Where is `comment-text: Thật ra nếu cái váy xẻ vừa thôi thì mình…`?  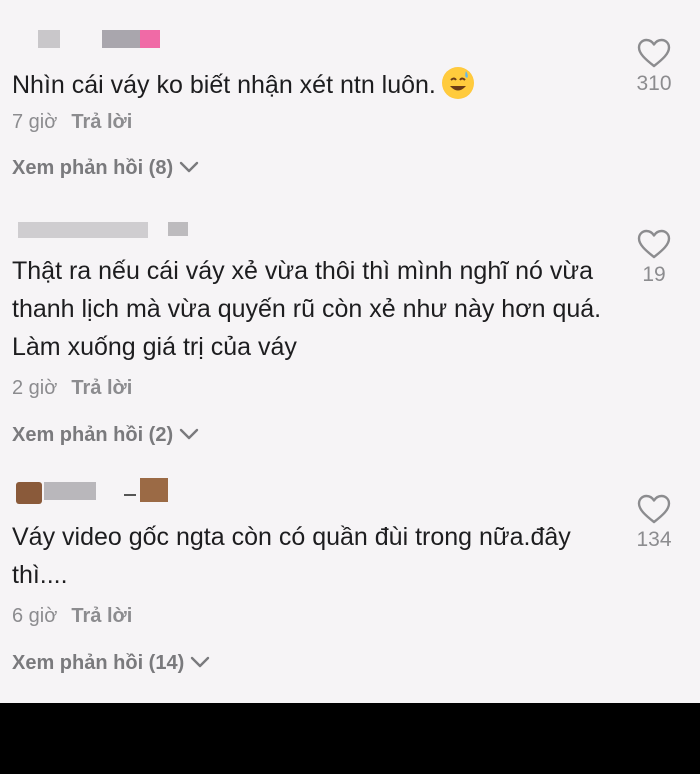 comment-text: Thật ra nếu cái váy xẻ vừa thôi thì mình… is located at coordinates (307, 309).